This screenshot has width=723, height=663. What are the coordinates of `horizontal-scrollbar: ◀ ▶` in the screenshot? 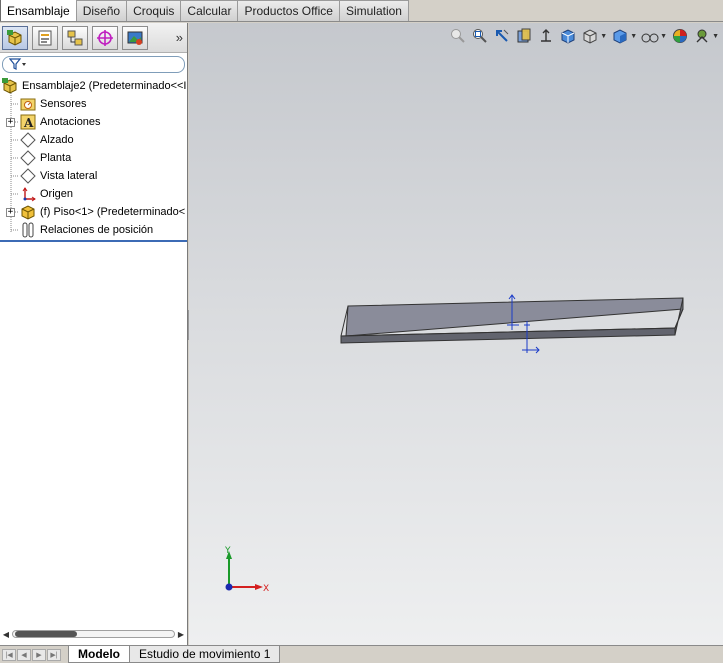 It's located at (93, 634).